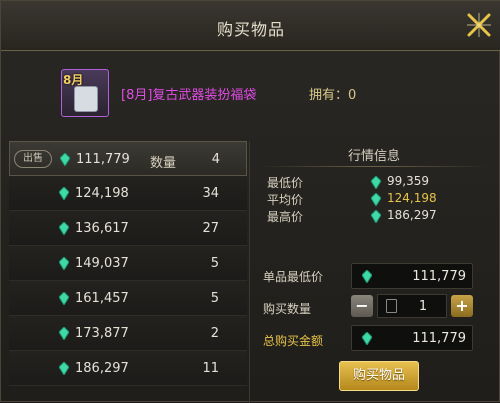 The width and height of the screenshot is (500, 403). I want to click on listing-row: 出售 111,779 数量 4, so click(128, 158).